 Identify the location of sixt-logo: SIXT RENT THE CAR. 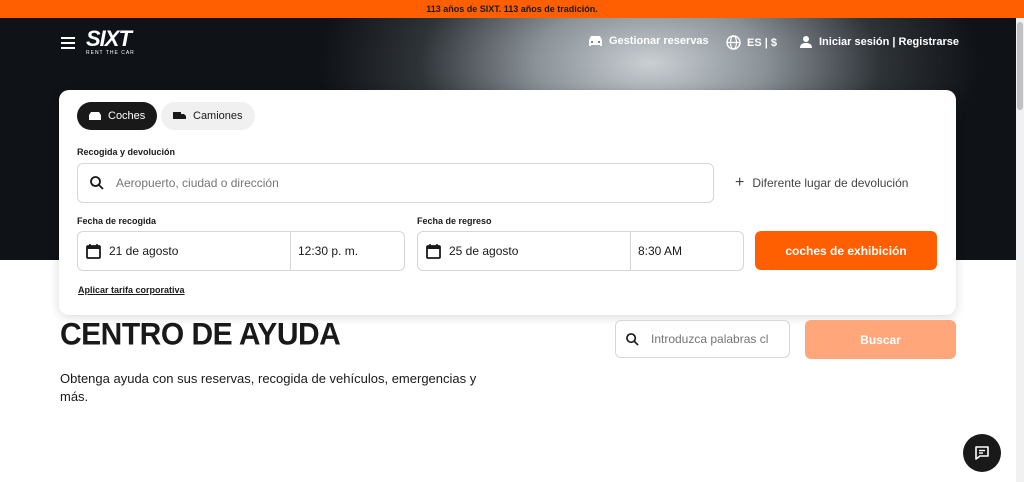
(110, 42).